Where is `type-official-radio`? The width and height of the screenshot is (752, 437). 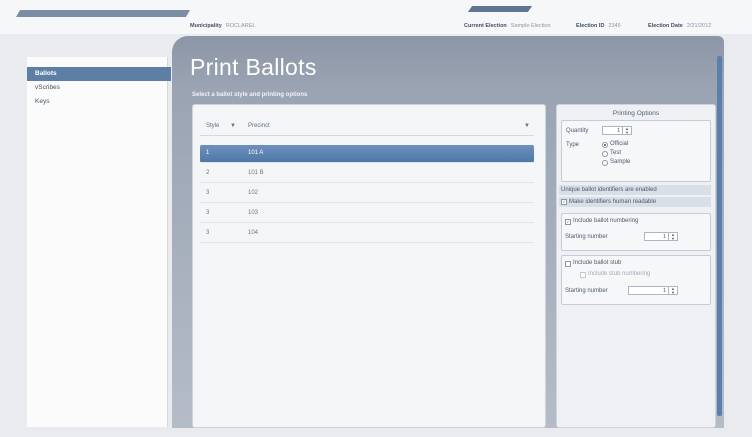 type-official-radio is located at coordinates (605, 145).